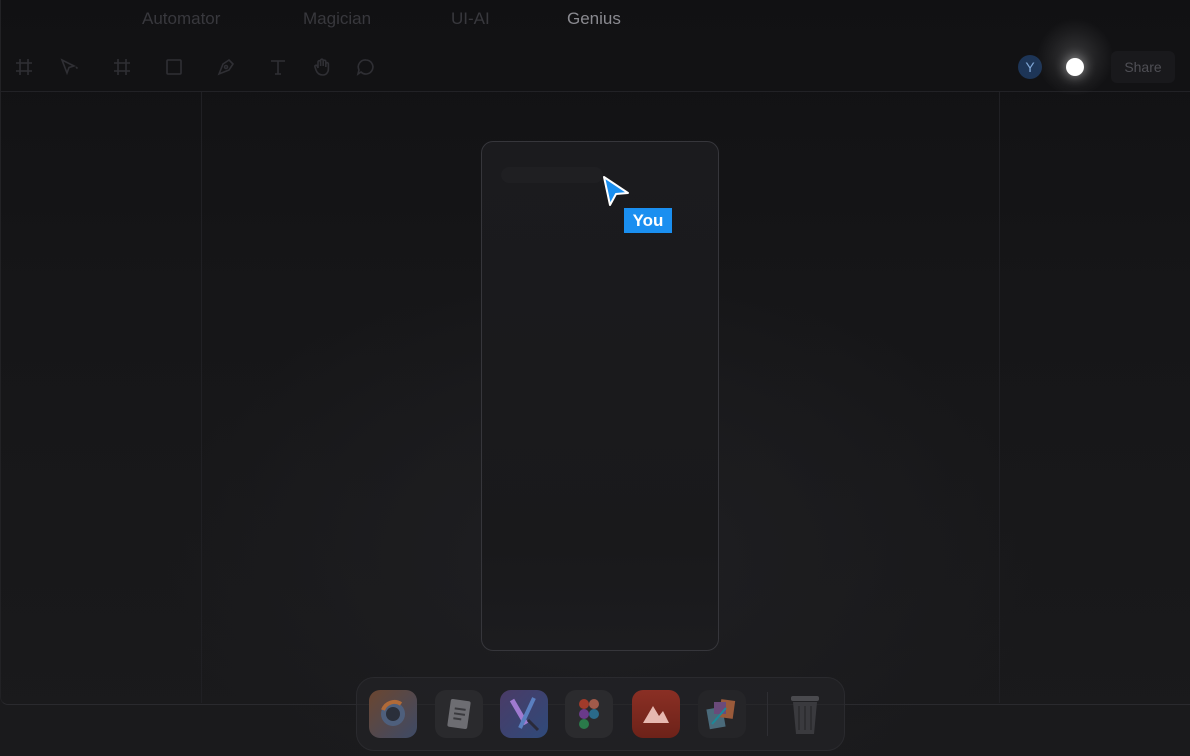  What do you see at coordinates (524, 714) in the screenshot?
I see `design-app-icon` at bounding box center [524, 714].